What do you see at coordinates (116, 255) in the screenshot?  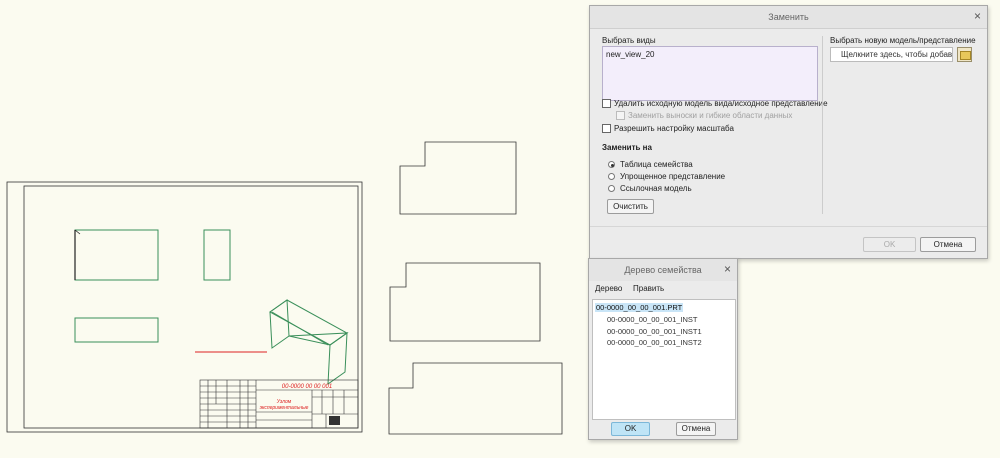 I see `front-view` at bounding box center [116, 255].